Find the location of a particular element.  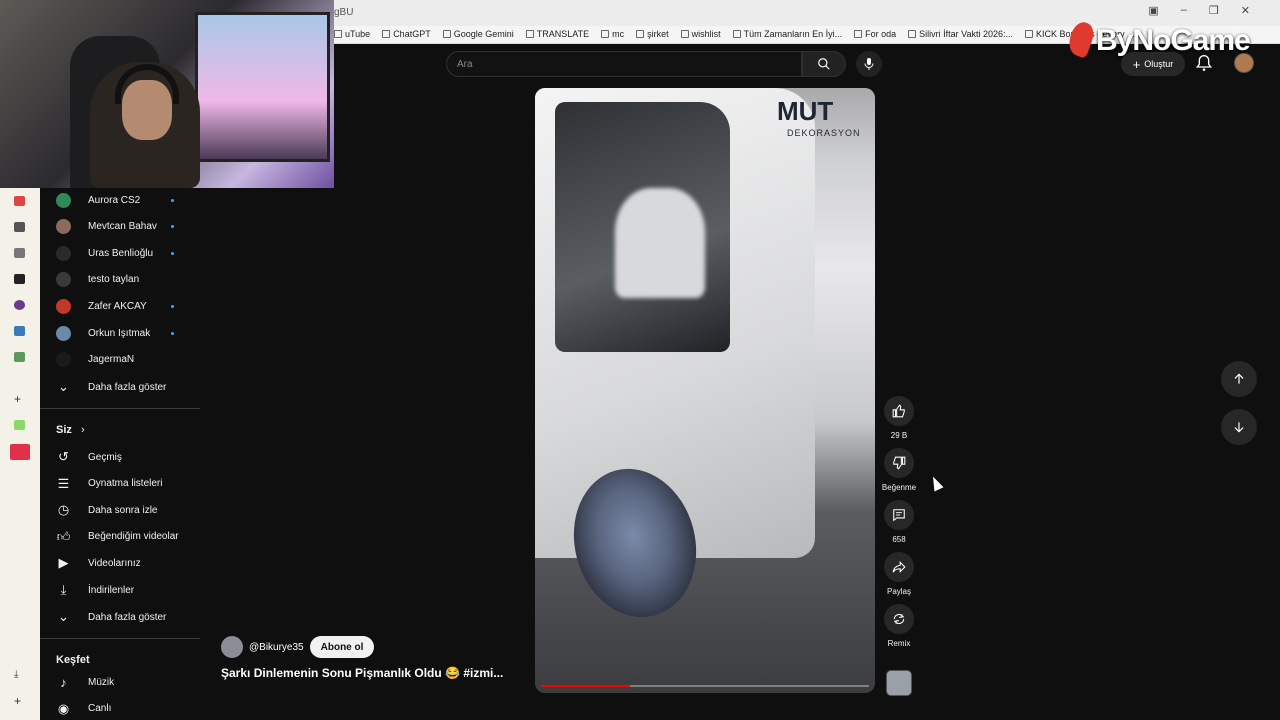

sidebar-item-label: Oynatma listeleri is located at coordinates (125, 484).